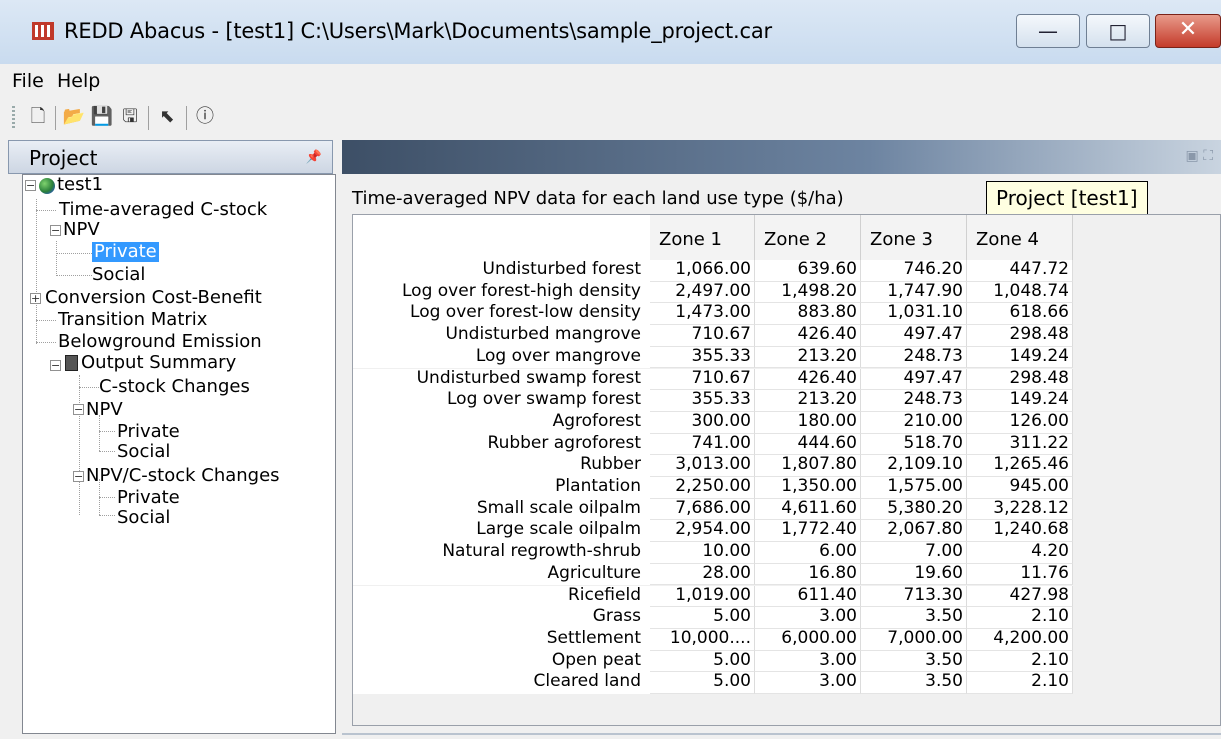 The image size is (1221, 739). What do you see at coordinates (143, 518) in the screenshot?
I see `tree-item-npv-cstock-social: Social` at bounding box center [143, 518].